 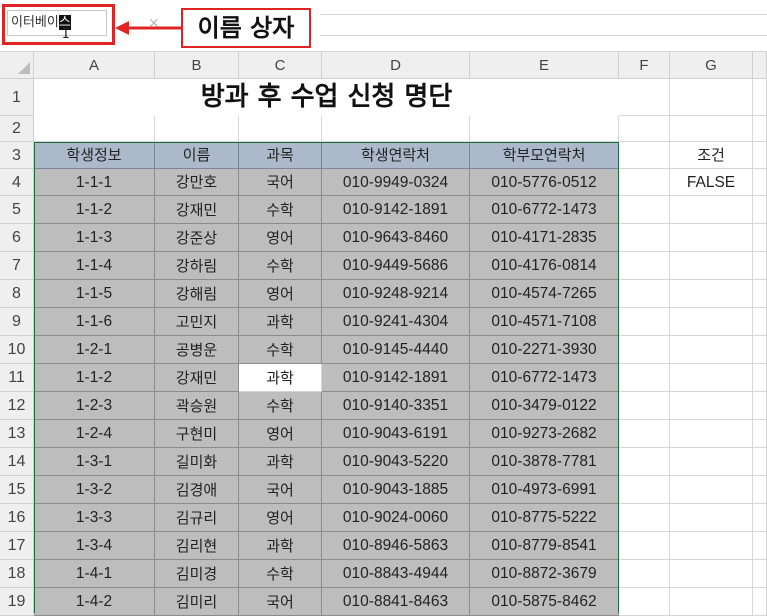 What do you see at coordinates (17, 518) in the screenshot?
I see `row-header-16: 16` at bounding box center [17, 518].